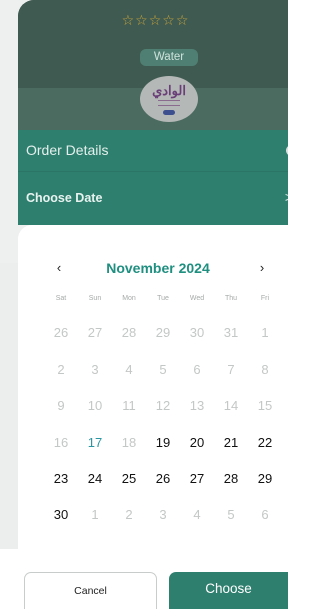  I want to click on brand-logo-text: الوادي, so click(169, 91).